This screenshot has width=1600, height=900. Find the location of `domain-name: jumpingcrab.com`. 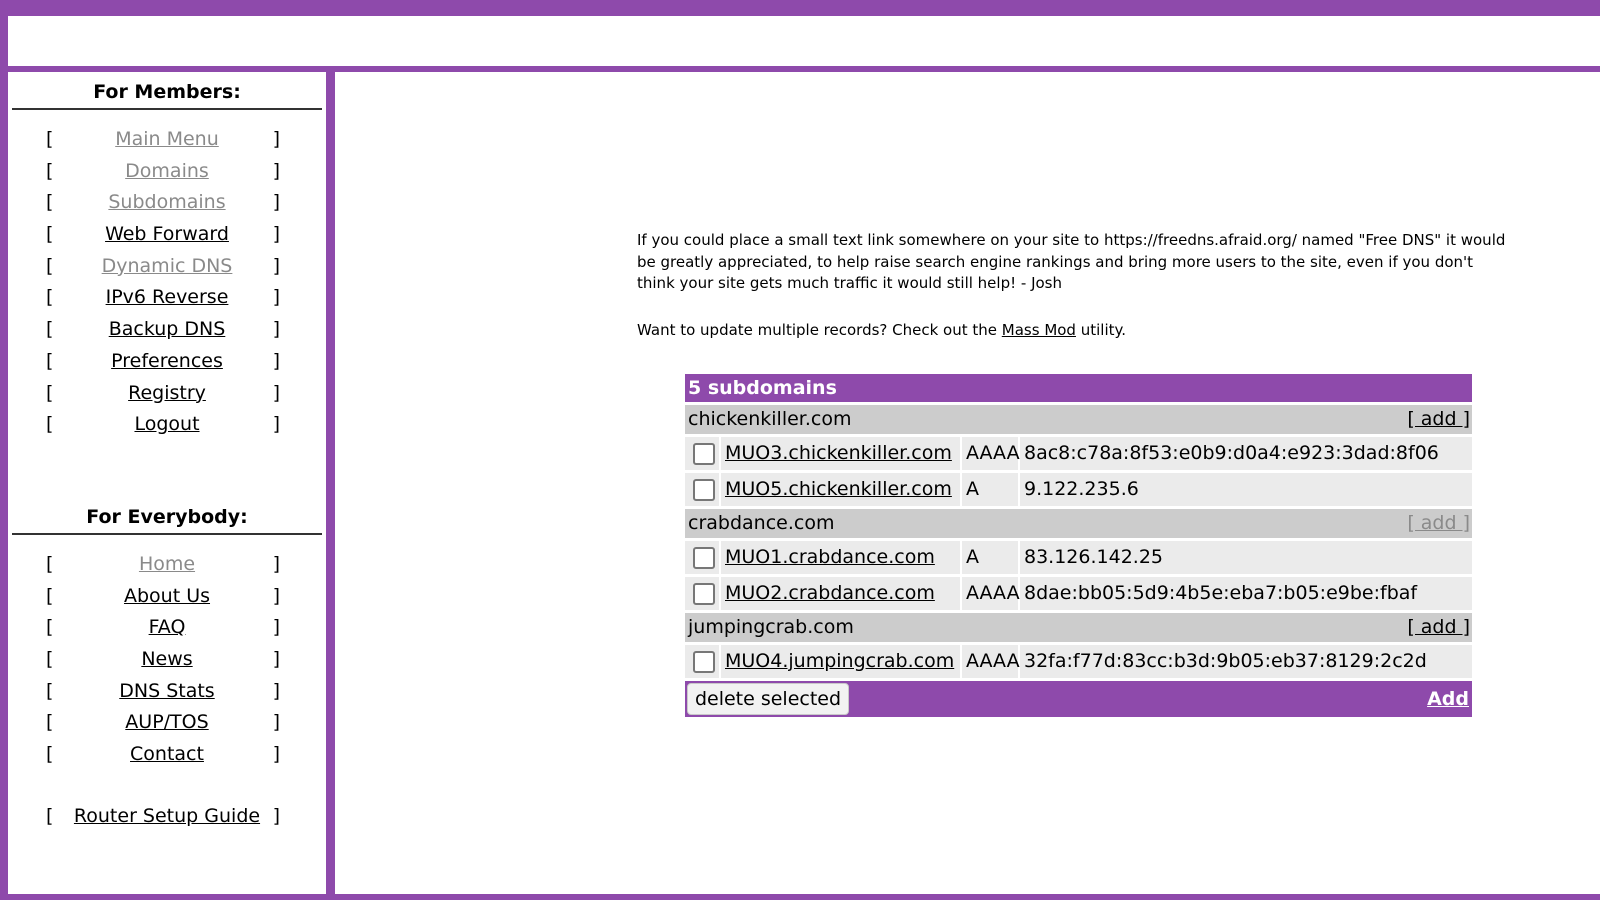

domain-name: jumpingcrab.com is located at coordinates (771, 627).